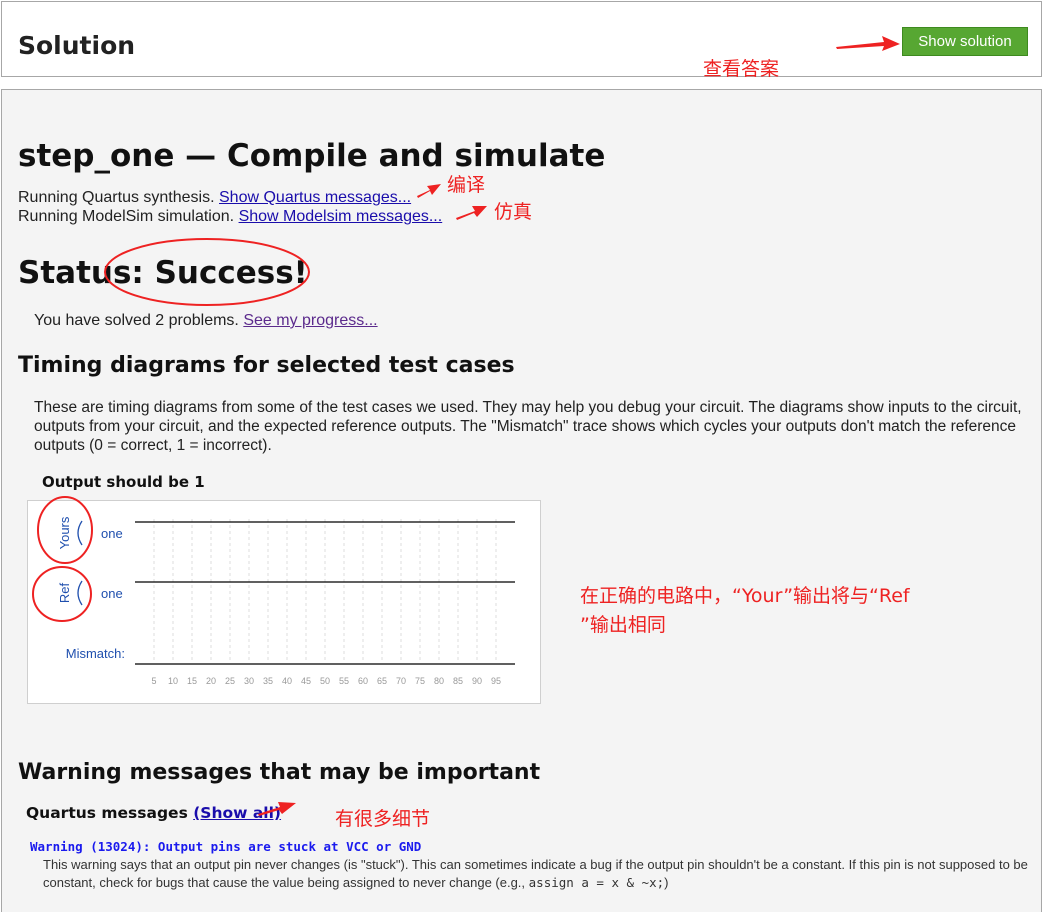 The height and width of the screenshot is (912, 1045). Describe the element at coordinates (325, 681) in the screenshot. I see `x-tick-label: 50` at that location.